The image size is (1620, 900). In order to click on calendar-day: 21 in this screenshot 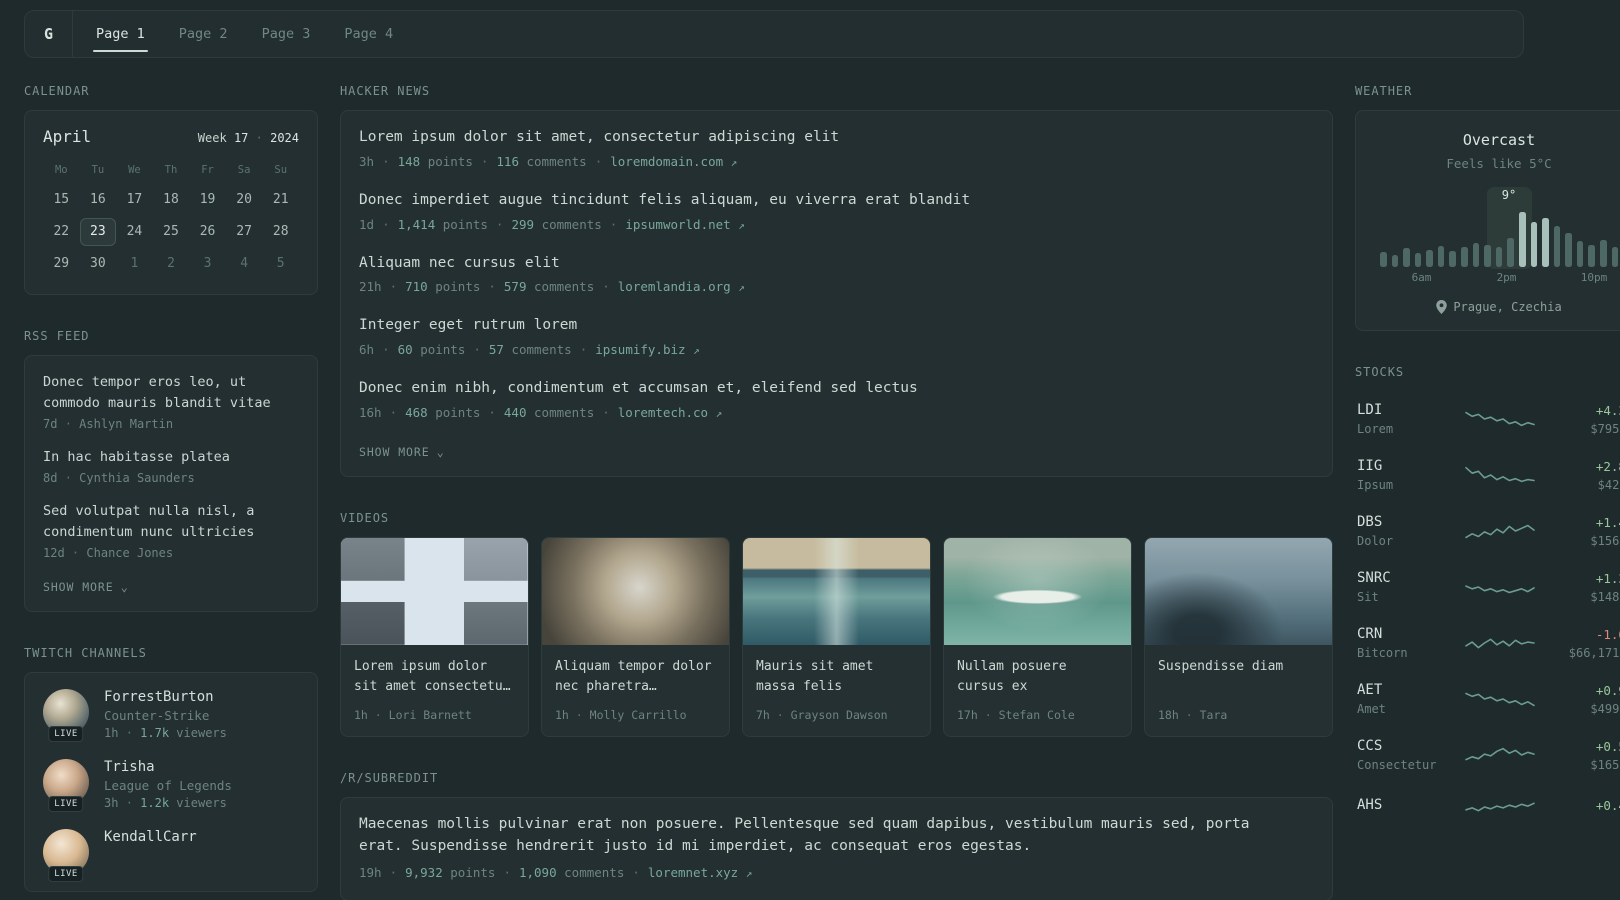, I will do `click(280, 199)`.